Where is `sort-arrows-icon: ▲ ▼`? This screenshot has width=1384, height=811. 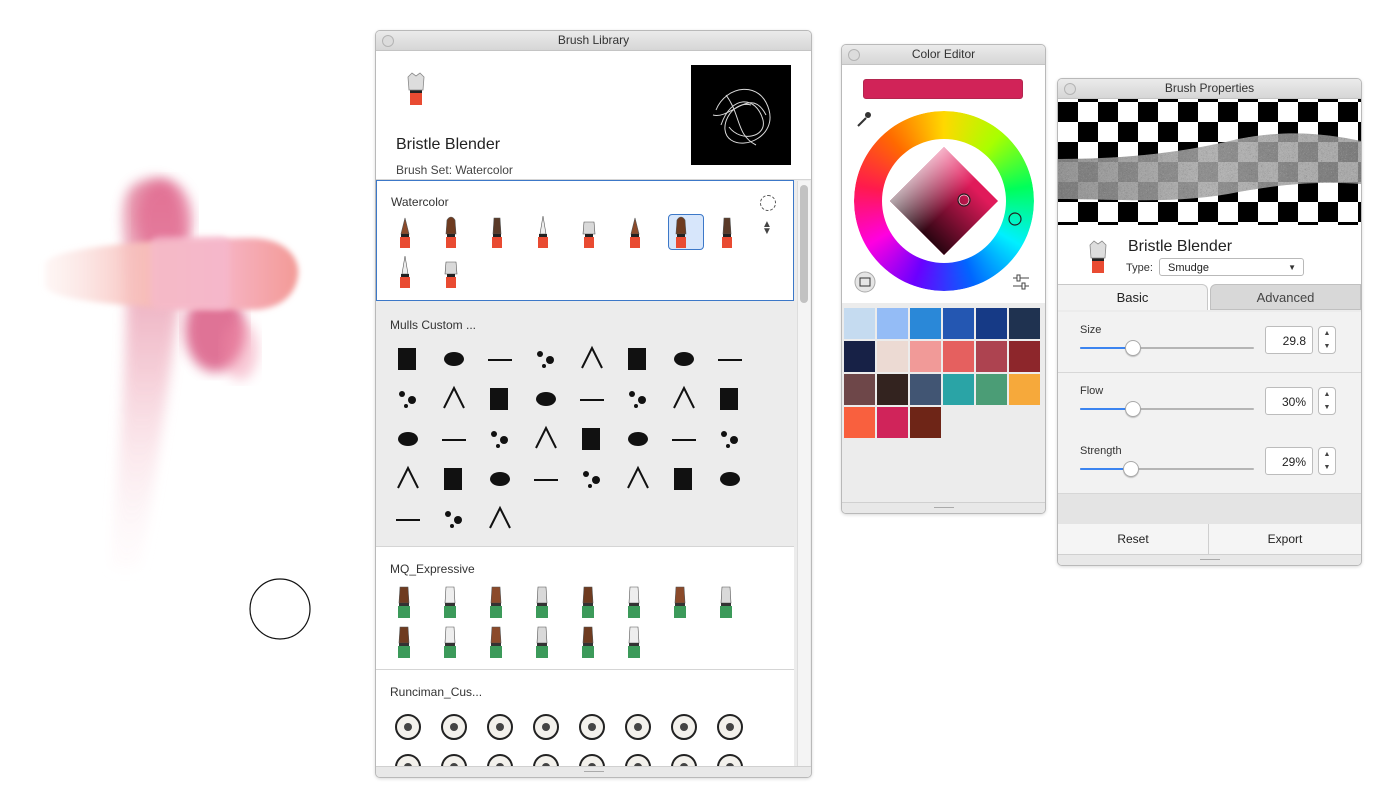 sort-arrows-icon: ▲ ▼ is located at coordinates (767, 228).